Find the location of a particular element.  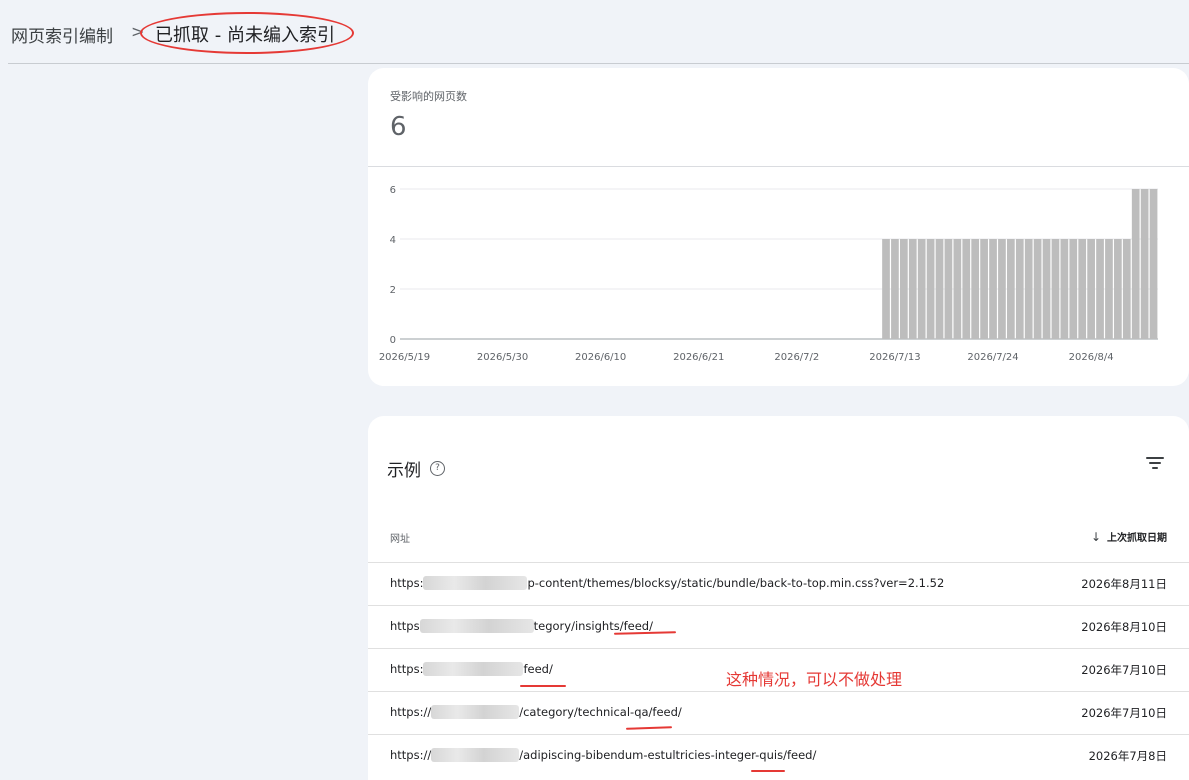

x-tick-label: 2026/7/24 is located at coordinates (992, 357).